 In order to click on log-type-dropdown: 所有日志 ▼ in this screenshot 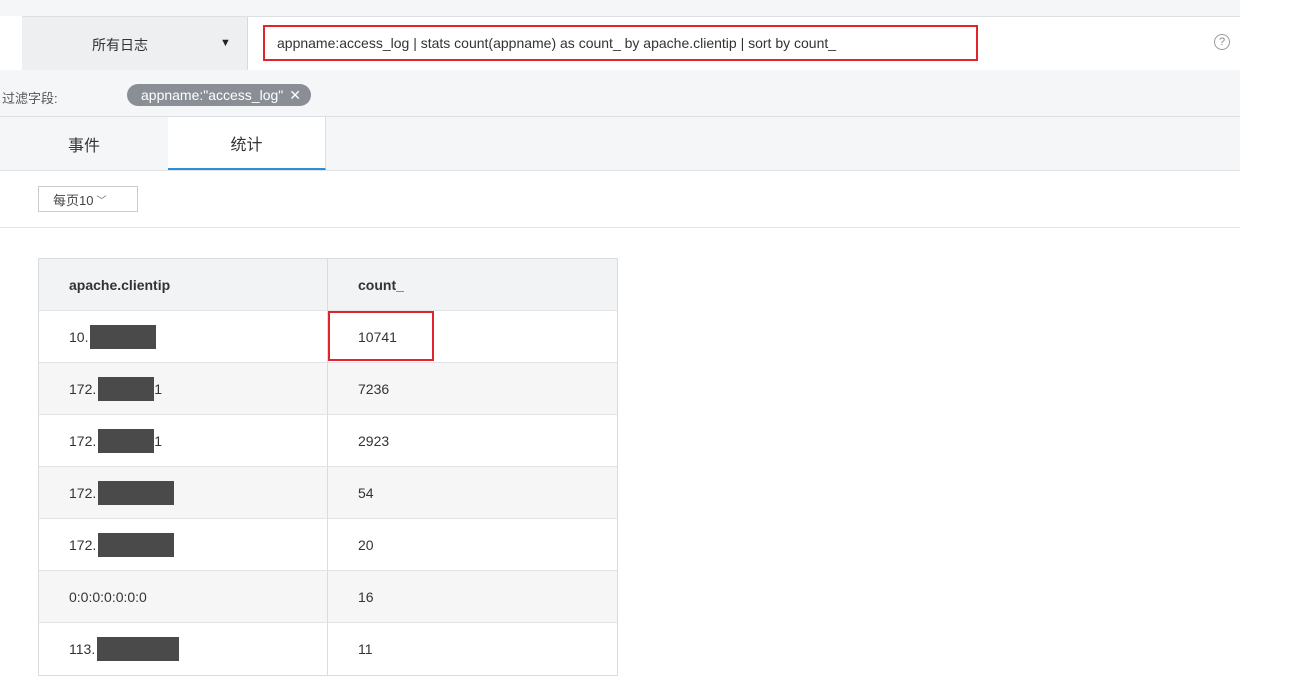, I will do `click(135, 43)`.